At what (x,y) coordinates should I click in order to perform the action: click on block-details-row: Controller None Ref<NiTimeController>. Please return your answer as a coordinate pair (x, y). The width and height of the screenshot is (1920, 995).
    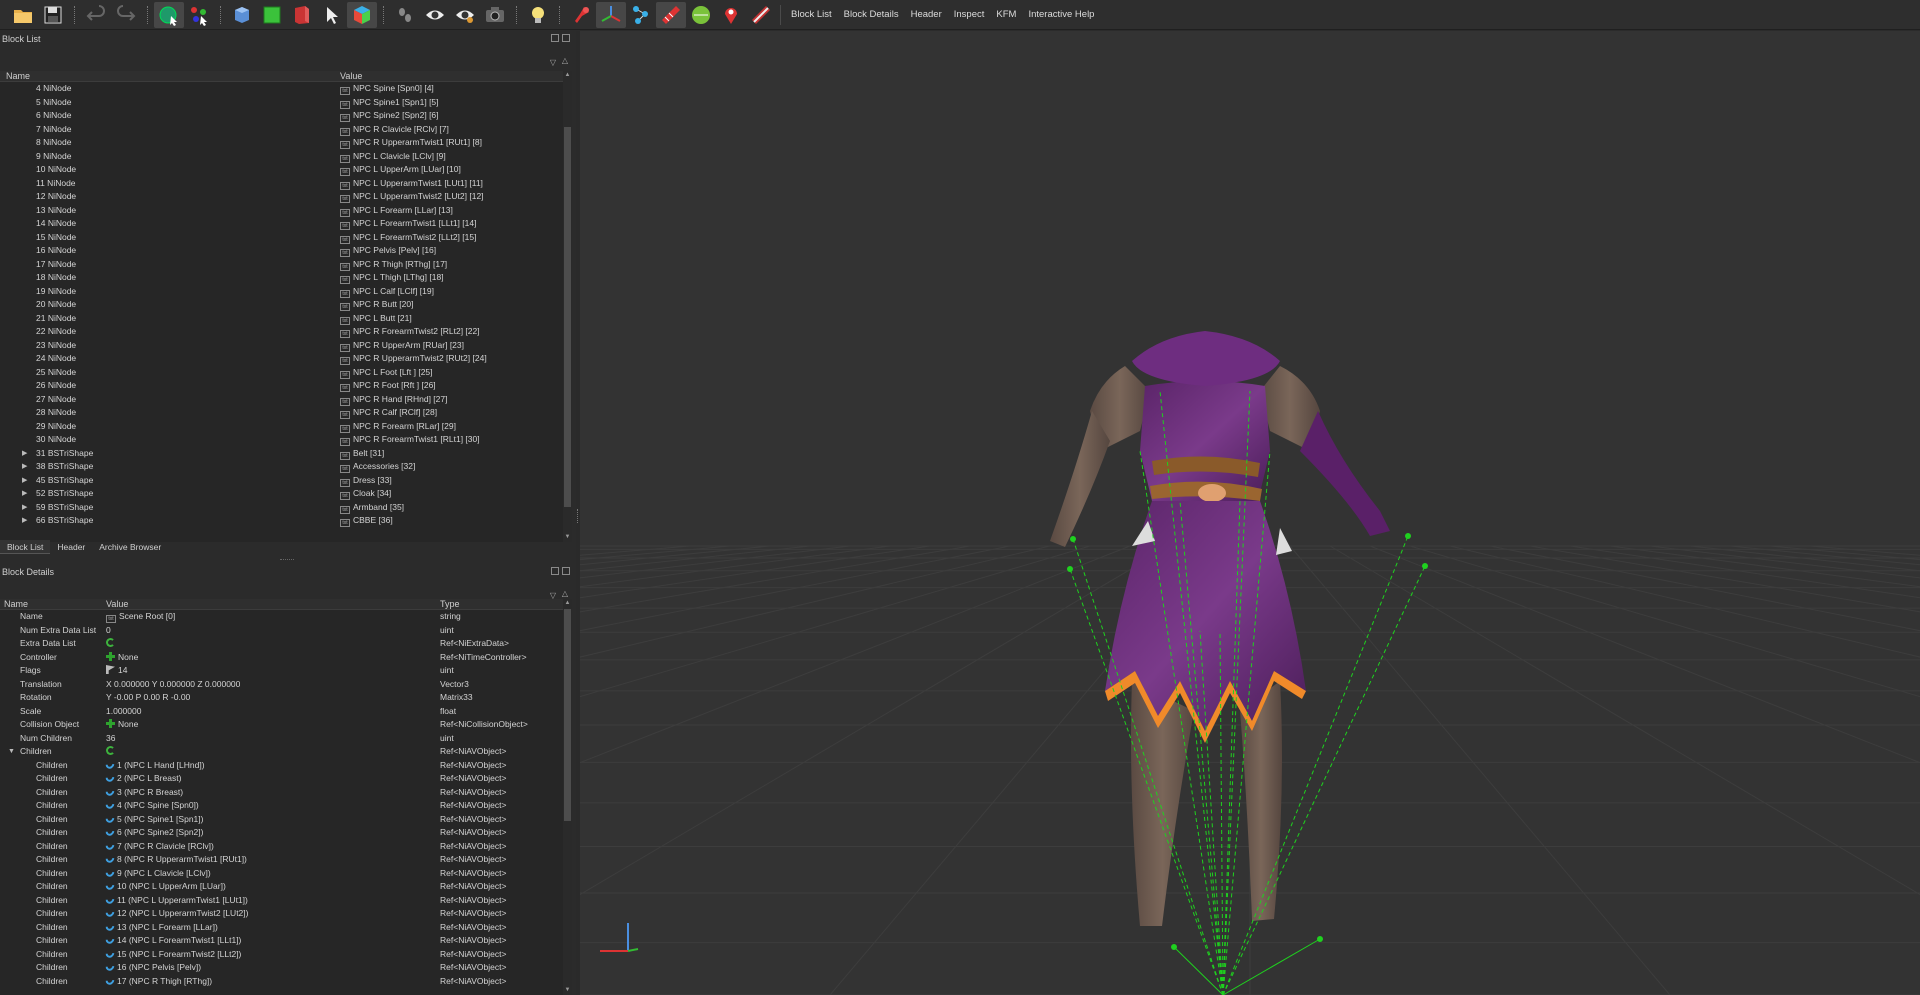
    Looking at the image, I should click on (286, 658).